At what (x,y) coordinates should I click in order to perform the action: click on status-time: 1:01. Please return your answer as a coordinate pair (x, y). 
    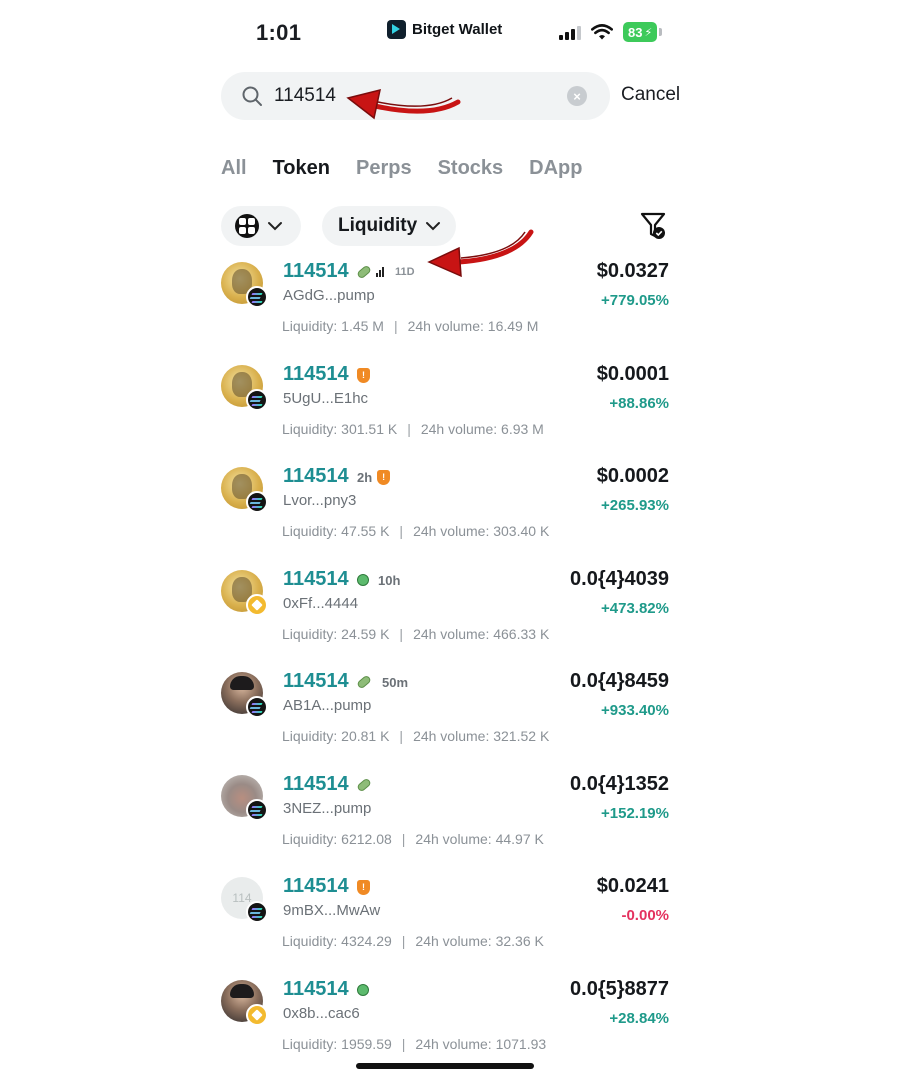
    Looking at the image, I should click on (279, 32).